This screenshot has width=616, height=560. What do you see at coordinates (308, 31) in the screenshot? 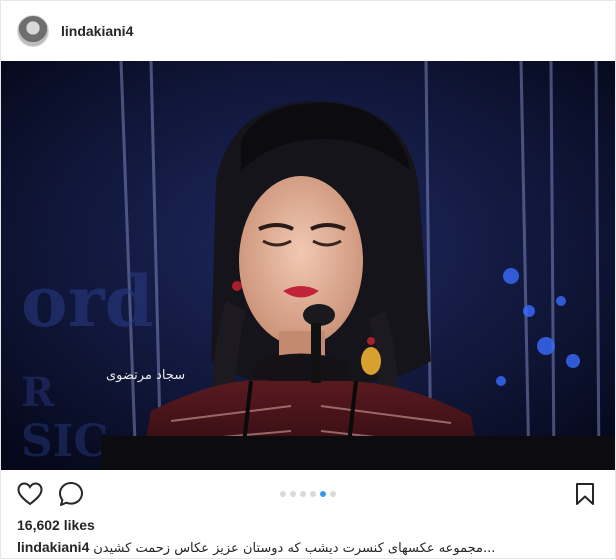
I see `post-header: lindakiani4` at bounding box center [308, 31].